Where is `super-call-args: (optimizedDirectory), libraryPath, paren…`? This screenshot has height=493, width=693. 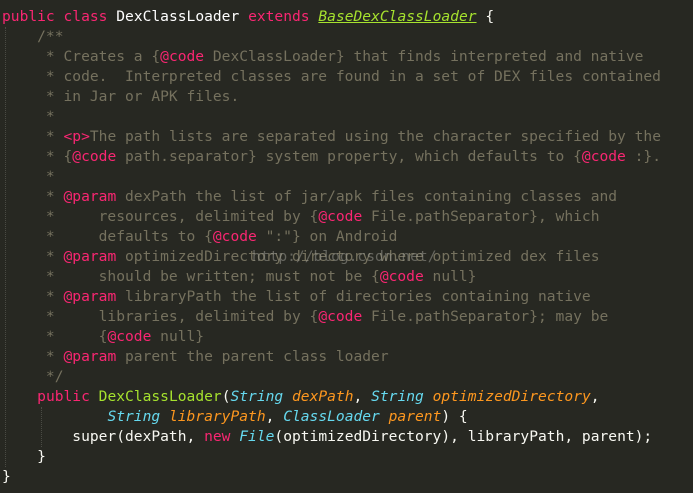 super-call-args: (optimizedDirectory), libraryPath, paren… is located at coordinates (463, 436).